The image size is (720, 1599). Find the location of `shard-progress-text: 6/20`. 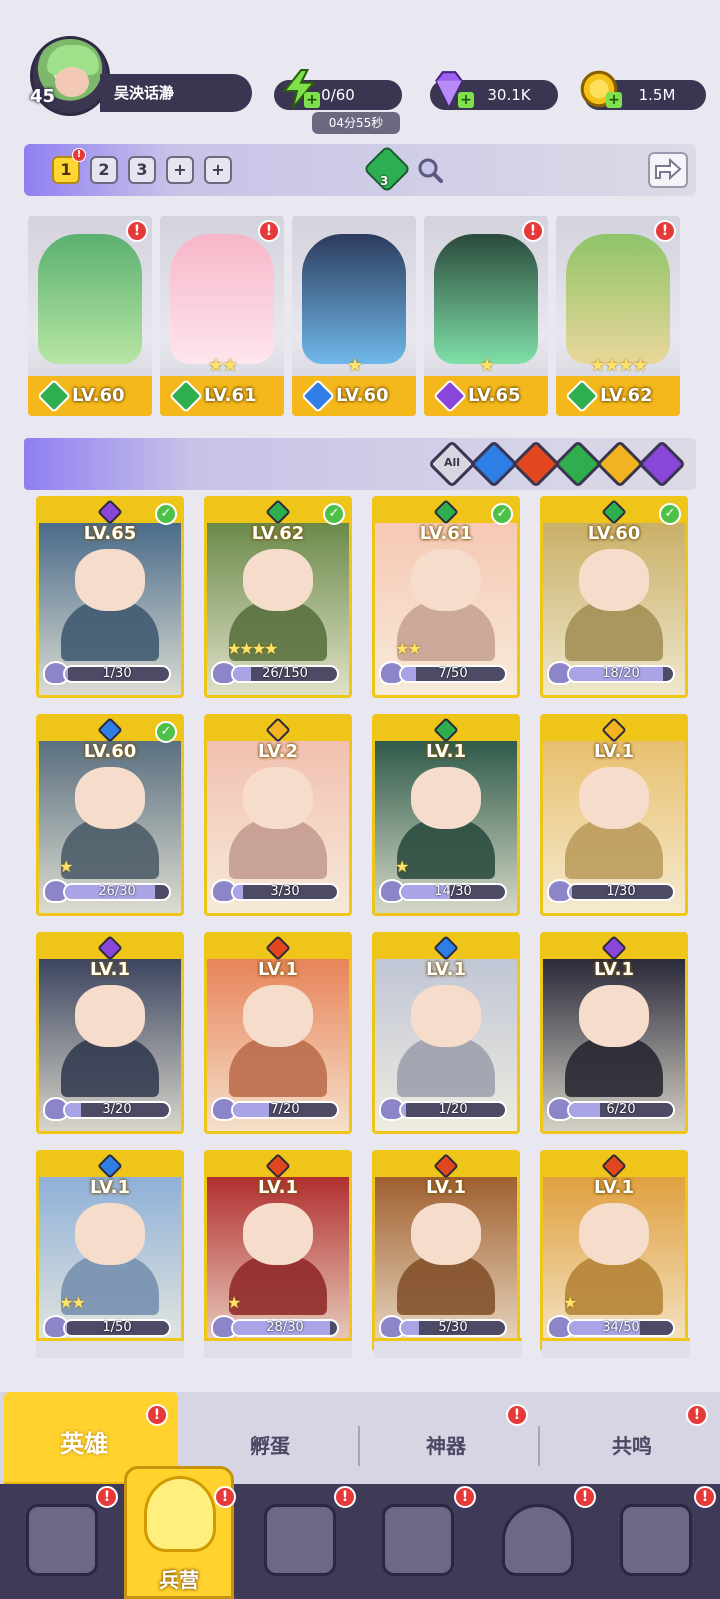

shard-progress-text: 6/20 is located at coordinates (621, 1109).